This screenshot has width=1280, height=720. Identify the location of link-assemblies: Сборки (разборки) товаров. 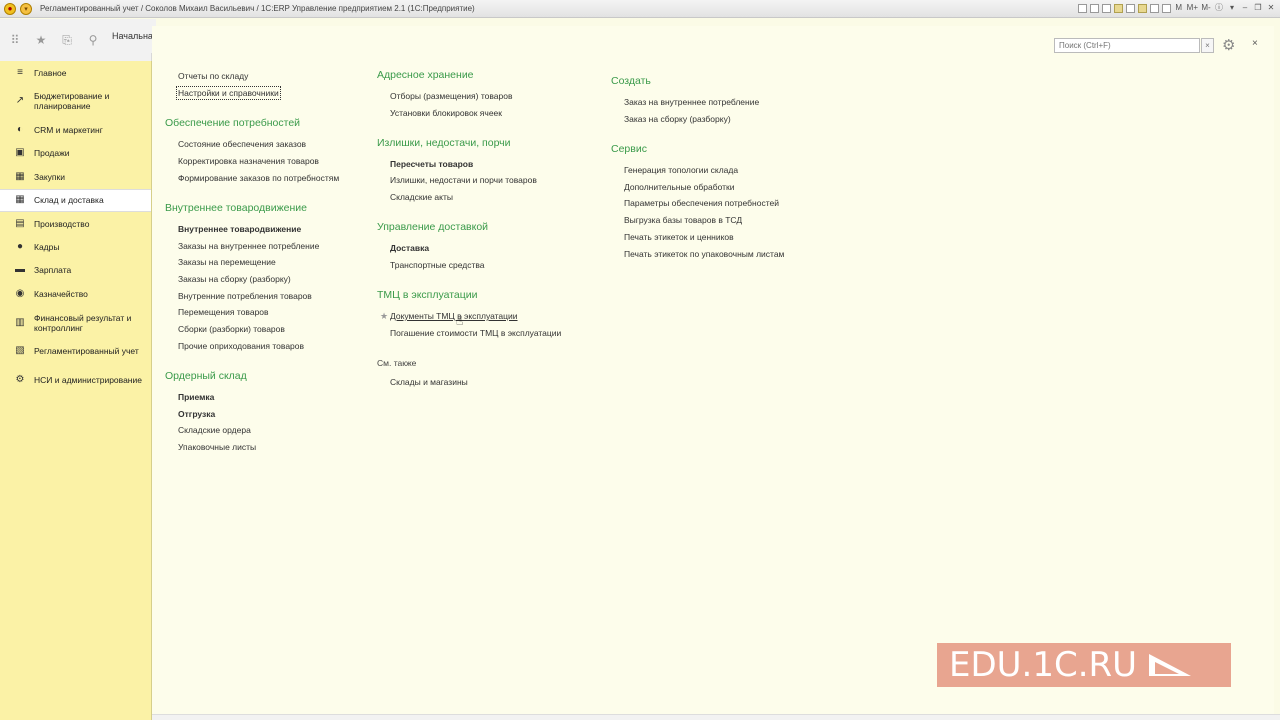
(231, 329).